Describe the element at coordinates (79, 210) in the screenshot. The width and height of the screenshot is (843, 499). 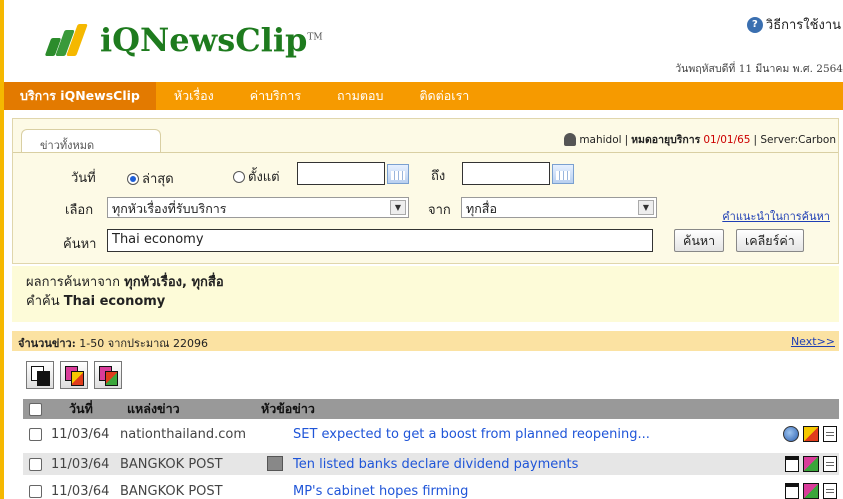
I see `select-label: เลือก` at that location.